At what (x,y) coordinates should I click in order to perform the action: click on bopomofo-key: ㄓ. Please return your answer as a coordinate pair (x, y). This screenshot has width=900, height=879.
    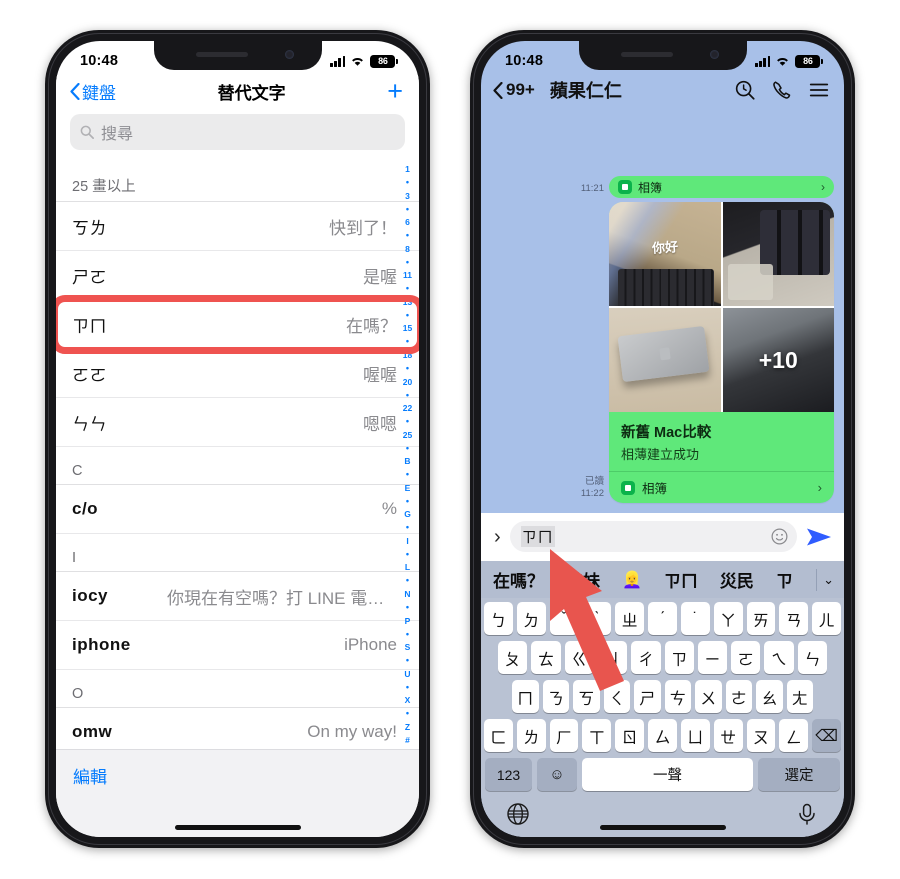
    Looking at the image, I should click on (630, 618).